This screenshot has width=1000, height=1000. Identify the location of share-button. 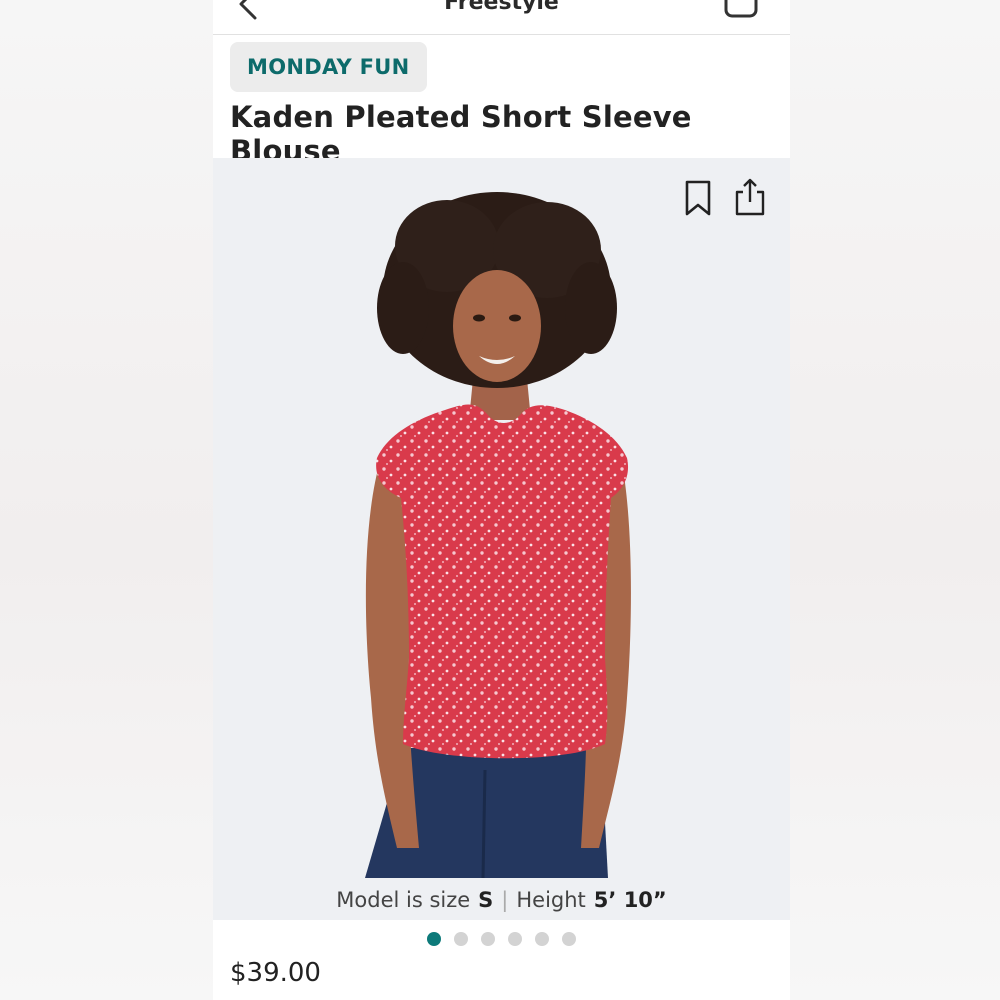
(750, 197).